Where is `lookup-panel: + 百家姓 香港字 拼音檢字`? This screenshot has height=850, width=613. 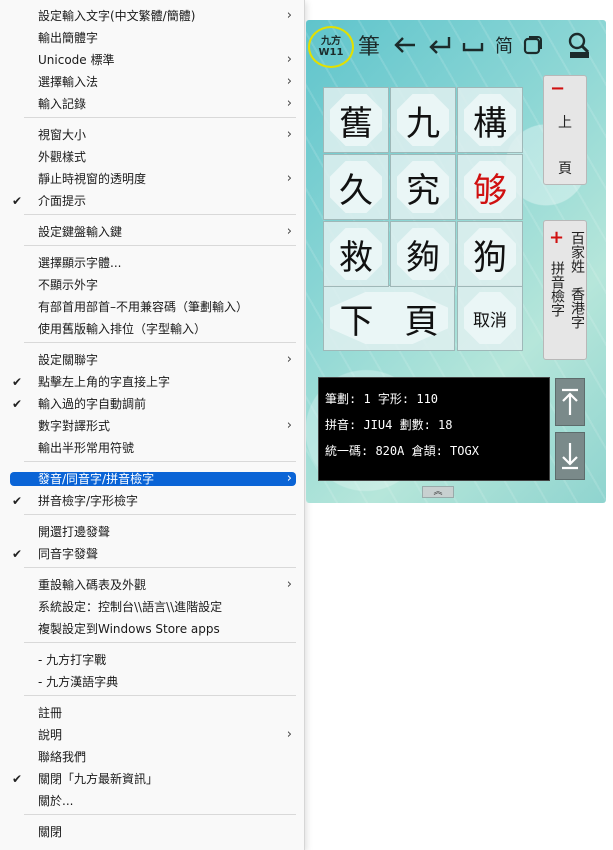 lookup-panel: + 百家姓 香港字 拼音檢字 is located at coordinates (565, 290).